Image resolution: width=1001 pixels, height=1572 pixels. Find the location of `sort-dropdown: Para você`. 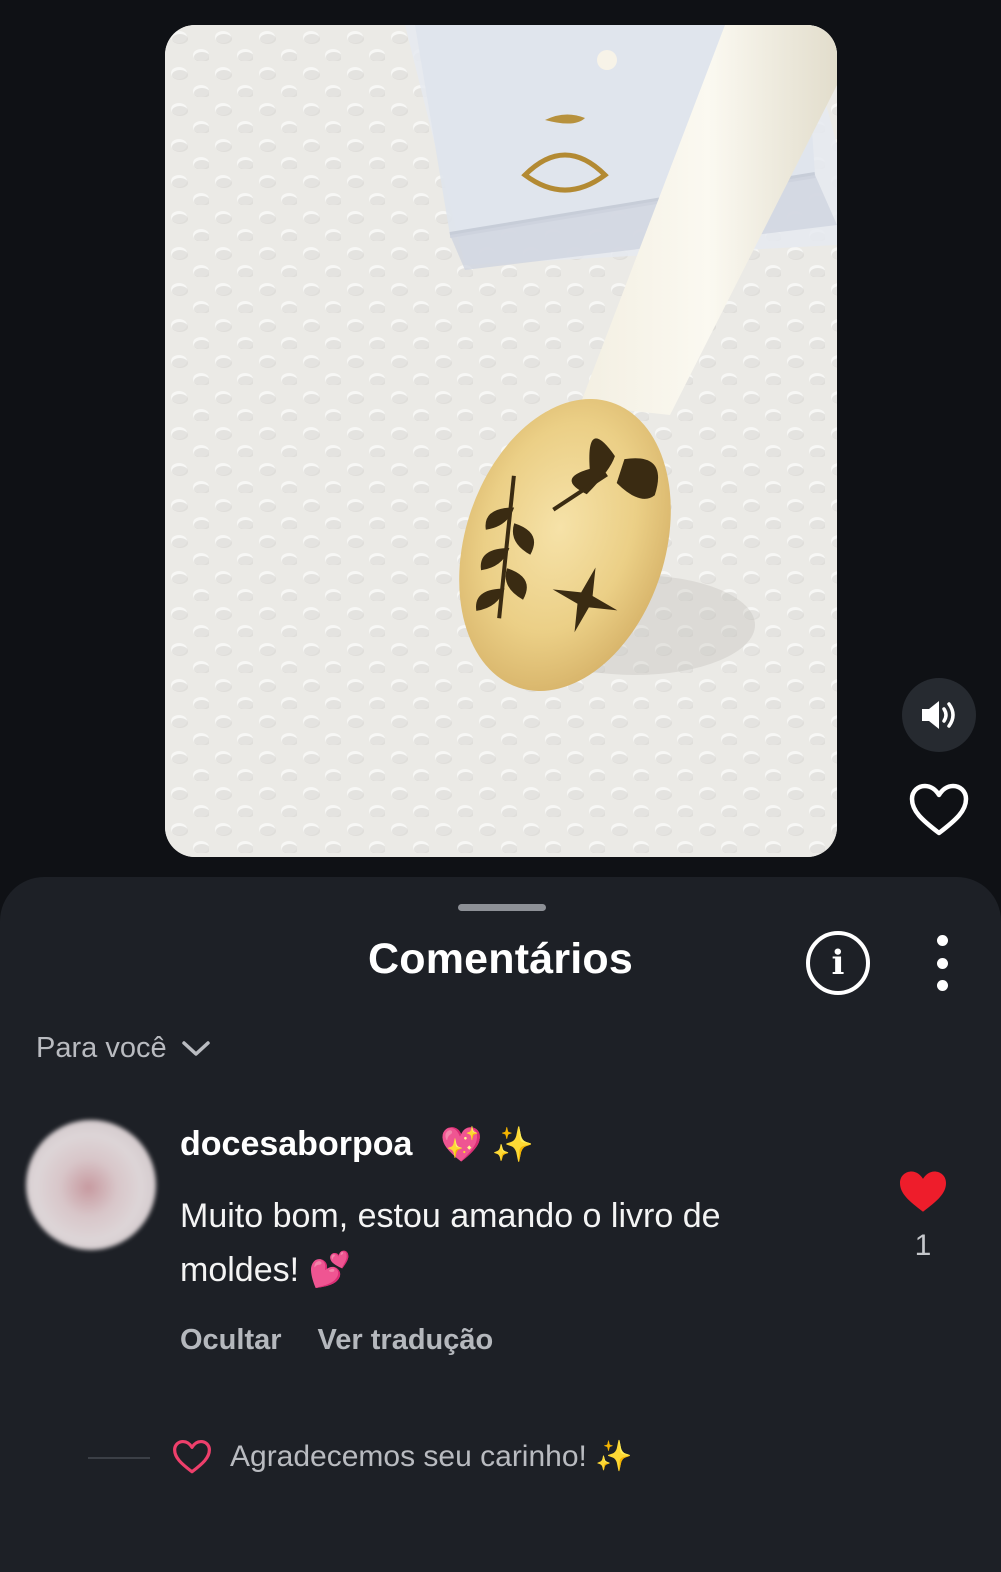

sort-dropdown: Para você is located at coordinates (123, 1048).